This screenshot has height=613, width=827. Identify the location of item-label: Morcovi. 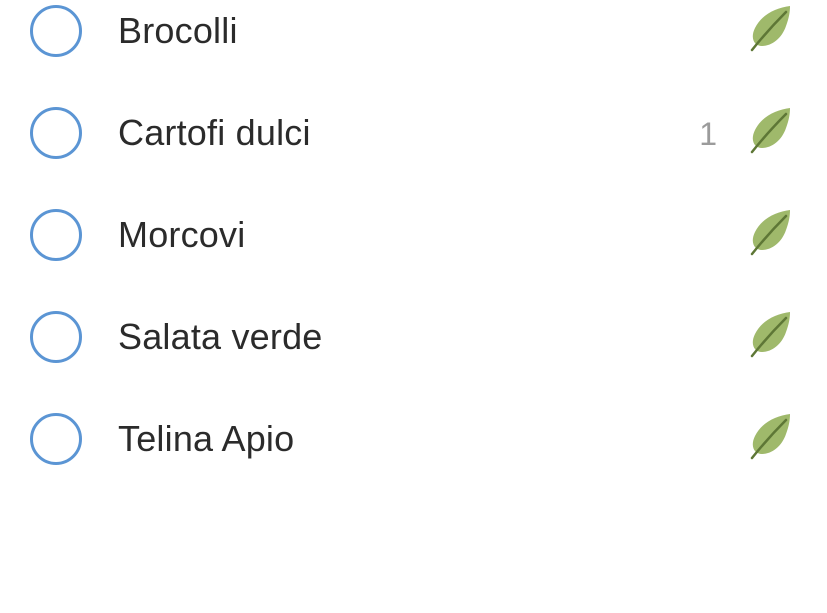
(182, 234).